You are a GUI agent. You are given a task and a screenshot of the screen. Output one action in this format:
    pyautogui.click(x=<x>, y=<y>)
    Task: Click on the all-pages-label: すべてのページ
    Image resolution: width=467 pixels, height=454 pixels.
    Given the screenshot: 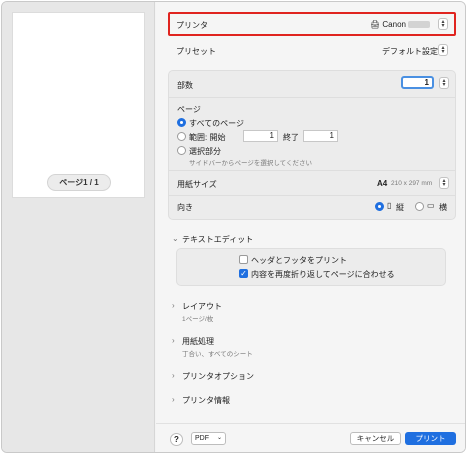 What is the action you would take?
    pyautogui.click(x=216, y=123)
    